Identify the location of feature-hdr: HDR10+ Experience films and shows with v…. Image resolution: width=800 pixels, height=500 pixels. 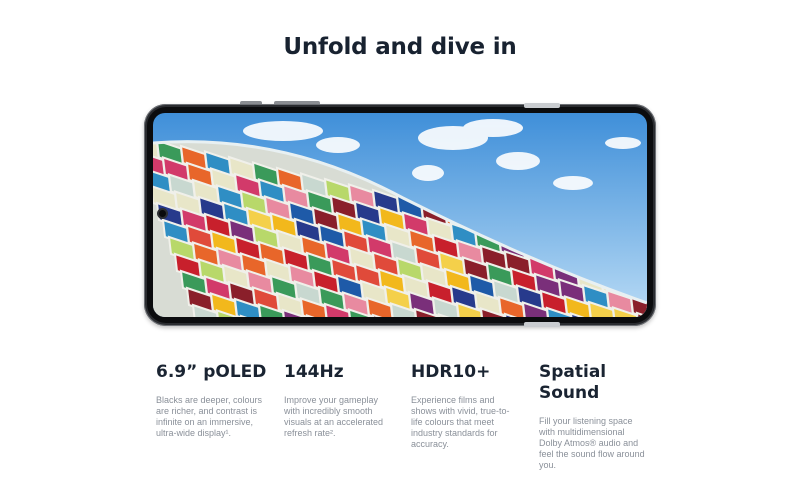
(466, 406).